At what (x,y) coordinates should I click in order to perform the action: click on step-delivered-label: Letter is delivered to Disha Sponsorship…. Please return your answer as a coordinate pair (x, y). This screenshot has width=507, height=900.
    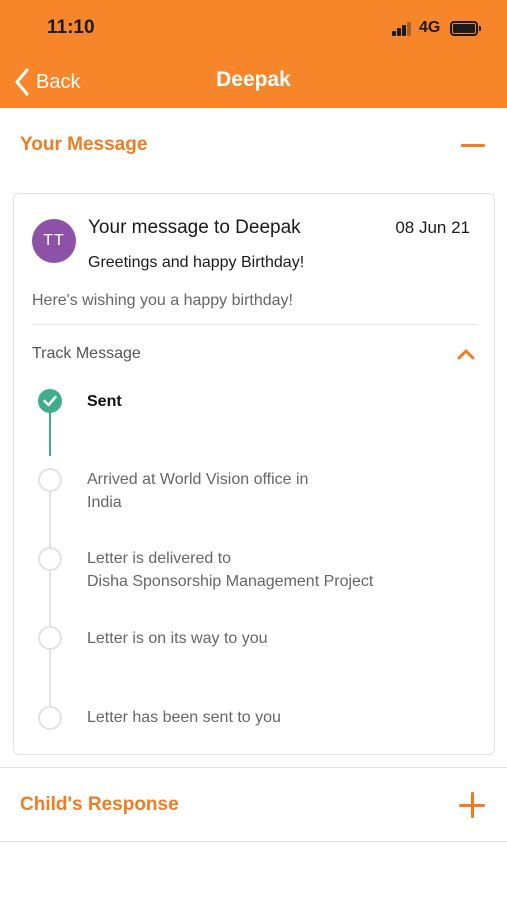
    Looking at the image, I should click on (267, 570).